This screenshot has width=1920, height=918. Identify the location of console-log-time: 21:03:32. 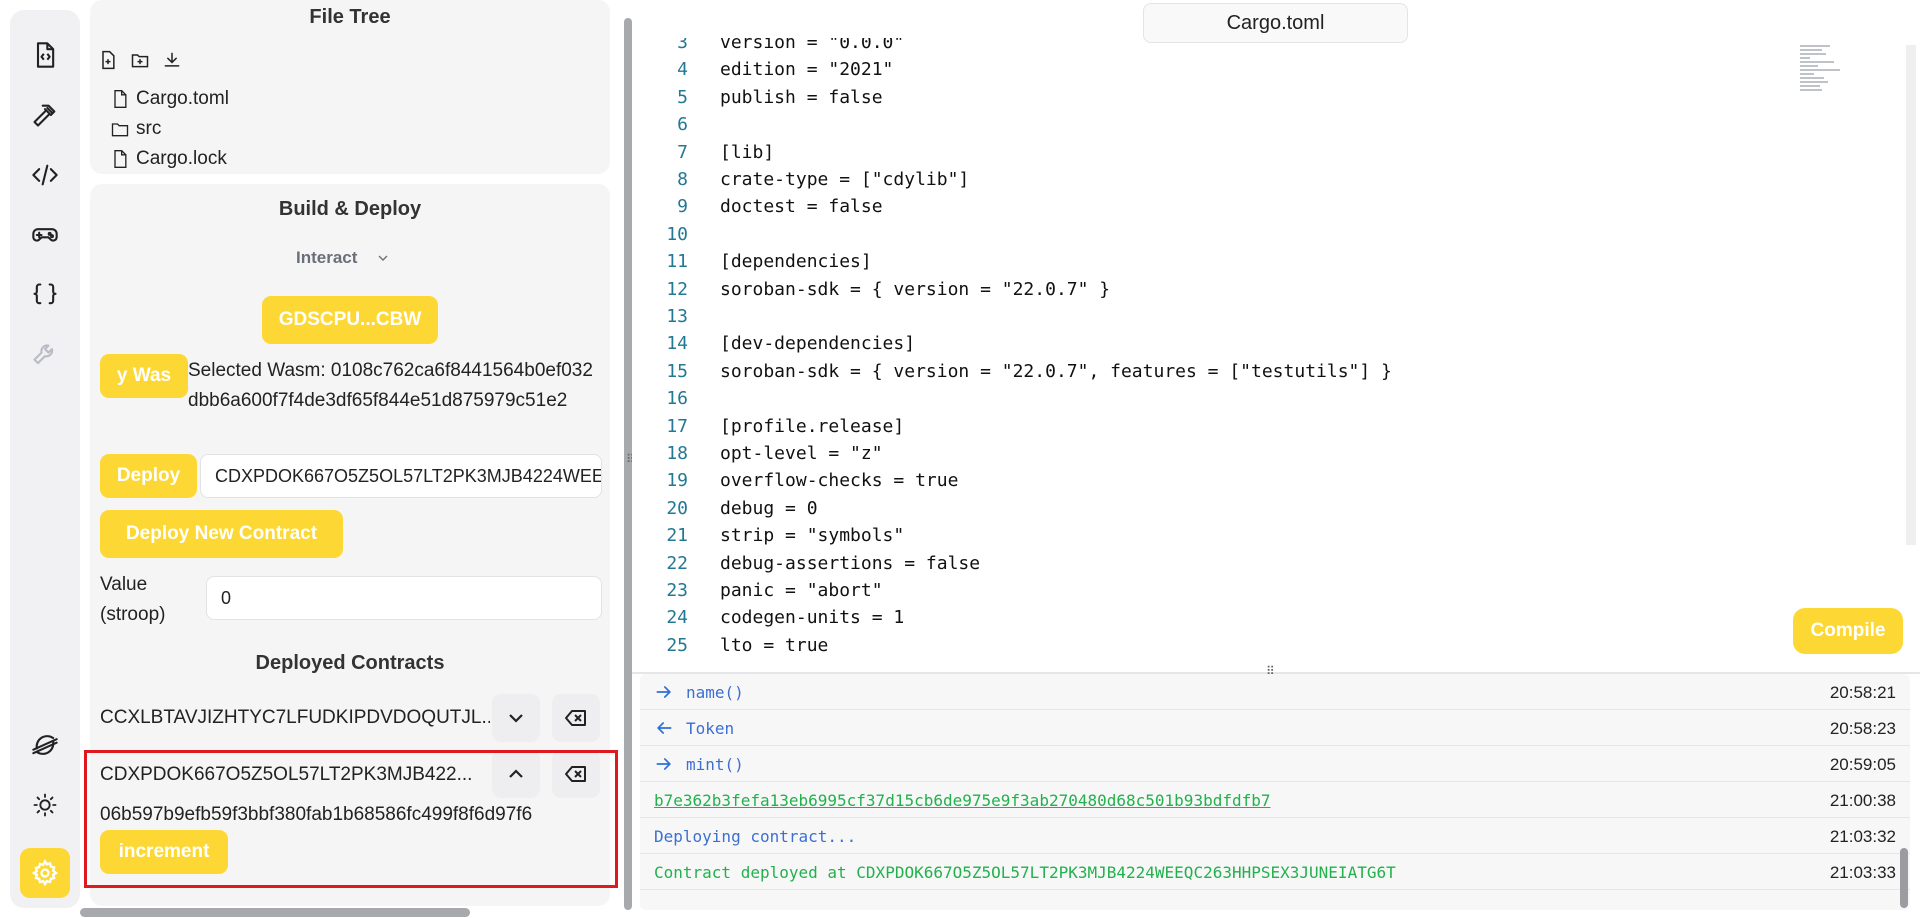
(1862, 836).